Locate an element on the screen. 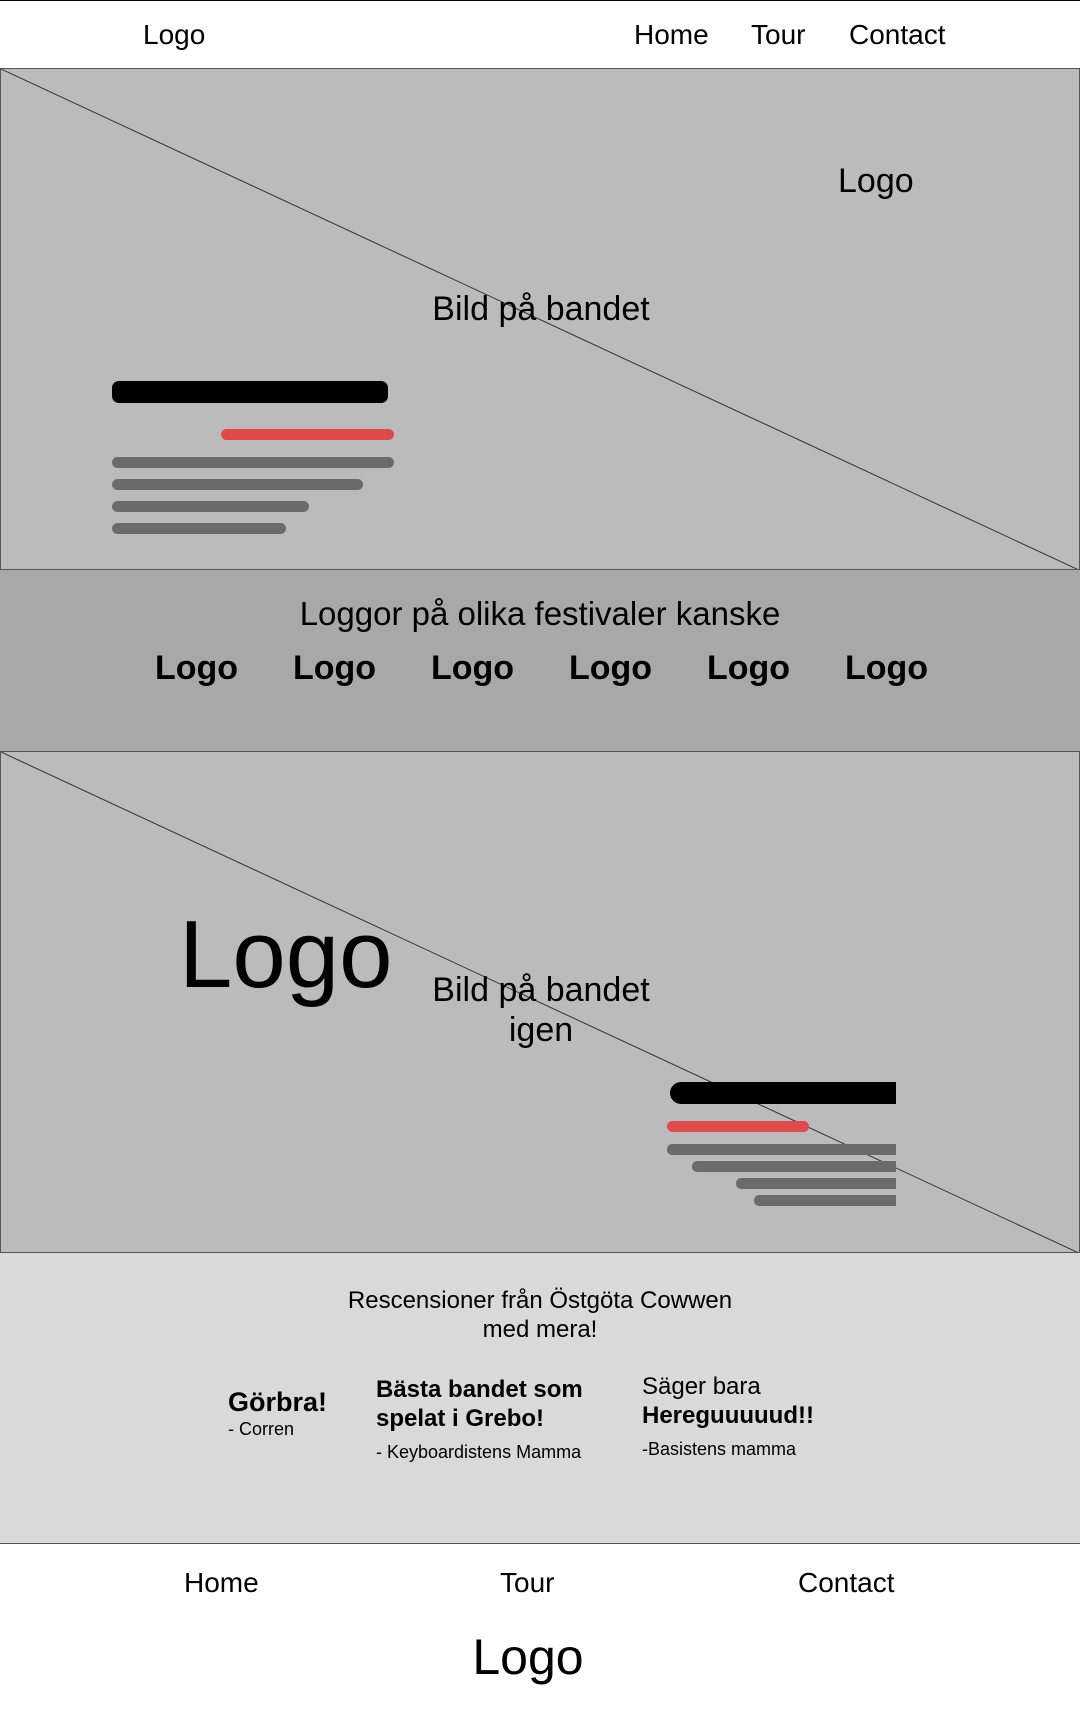  review-quote: Säger bara is located at coordinates (701, 1386).